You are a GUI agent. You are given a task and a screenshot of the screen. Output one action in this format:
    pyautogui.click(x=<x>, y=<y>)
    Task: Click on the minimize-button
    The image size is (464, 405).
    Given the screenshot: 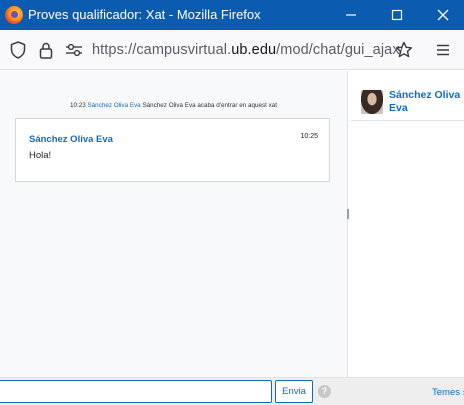 What is the action you would take?
    pyautogui.click(x=351, y=15)
    